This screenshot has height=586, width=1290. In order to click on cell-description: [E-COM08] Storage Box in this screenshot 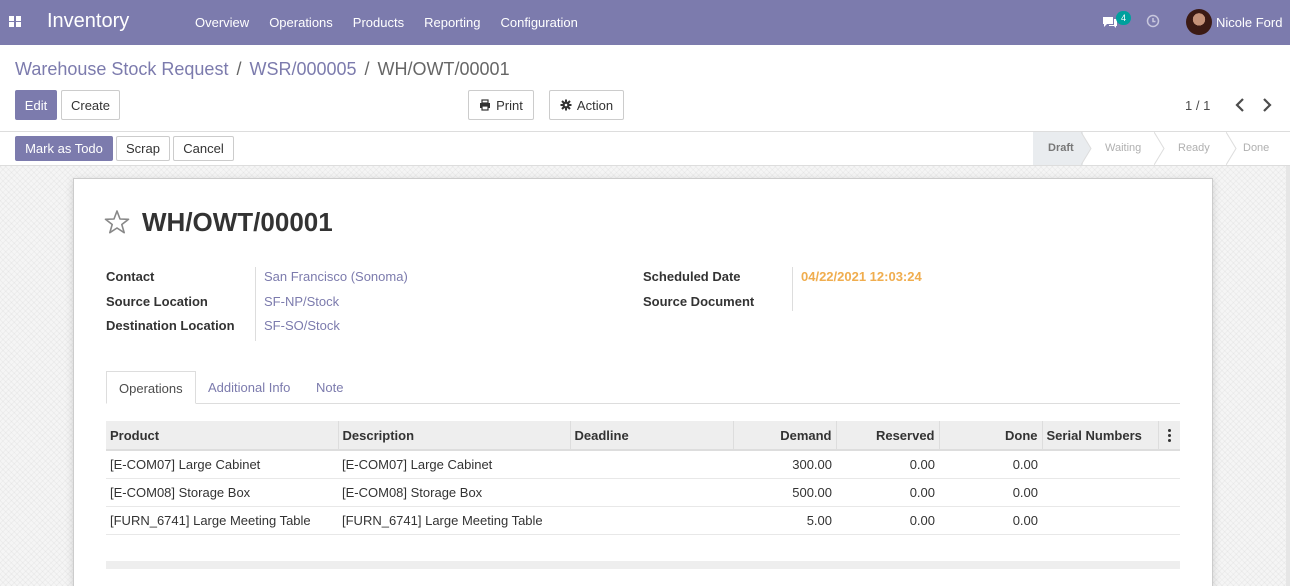, I will do `click(454, 492)`.